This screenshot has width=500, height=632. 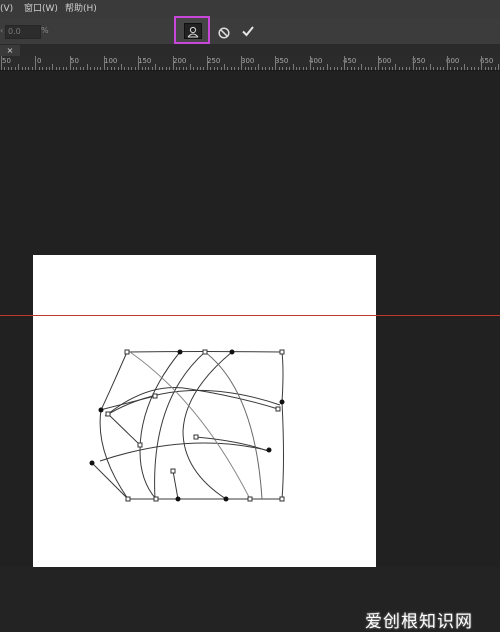 I want to click on ruler-label: 350, so click(x=282, y=61).